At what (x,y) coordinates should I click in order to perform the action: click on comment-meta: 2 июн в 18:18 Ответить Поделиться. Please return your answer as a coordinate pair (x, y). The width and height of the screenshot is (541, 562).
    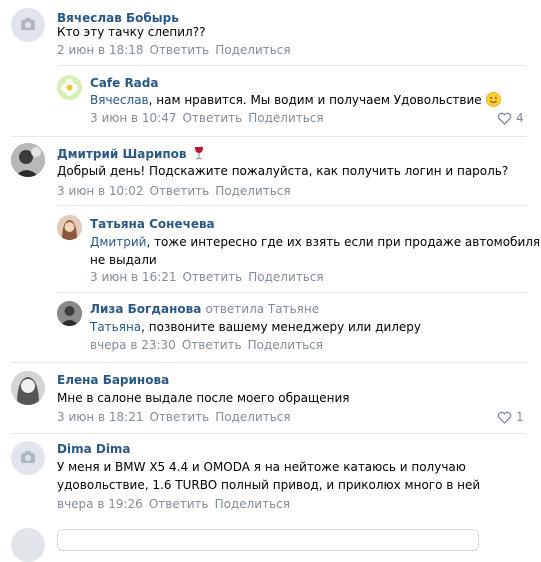
    Looking at the image, I should click on (177, 50).